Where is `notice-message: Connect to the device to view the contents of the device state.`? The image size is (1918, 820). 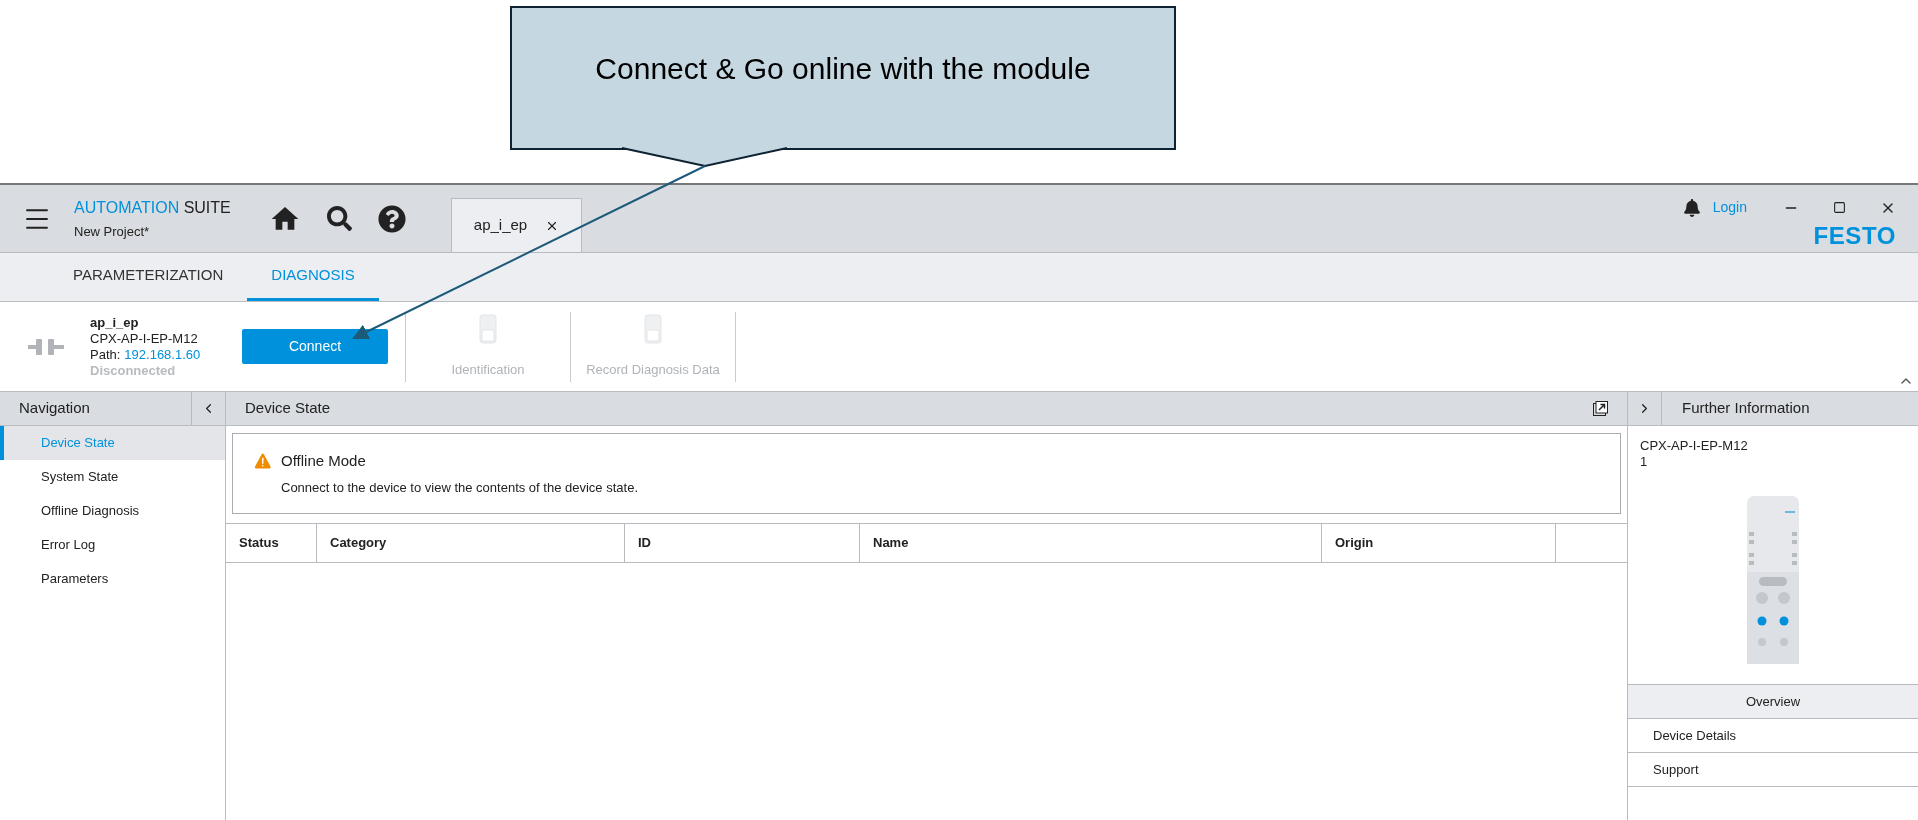
notice-message: Connect to the device to view the contents of the device state. is located at coordinates (459, 488).